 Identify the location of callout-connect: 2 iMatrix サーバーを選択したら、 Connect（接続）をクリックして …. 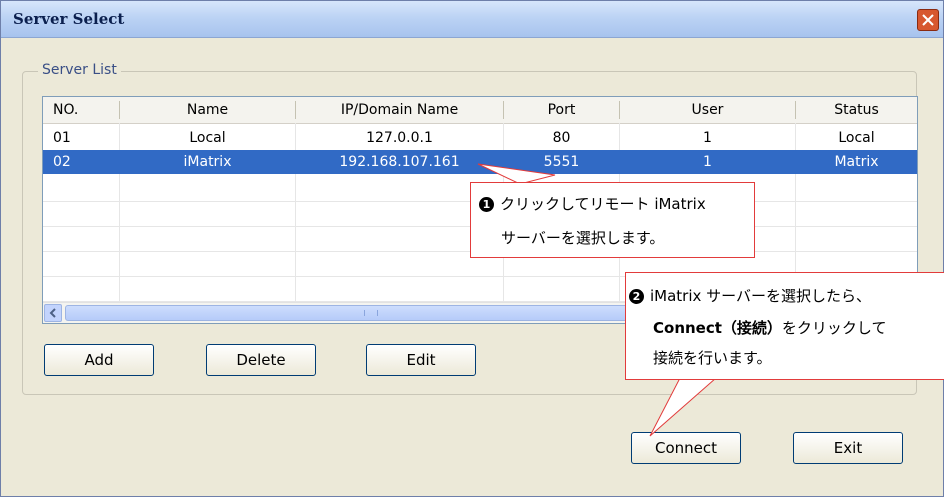
(784, 326).